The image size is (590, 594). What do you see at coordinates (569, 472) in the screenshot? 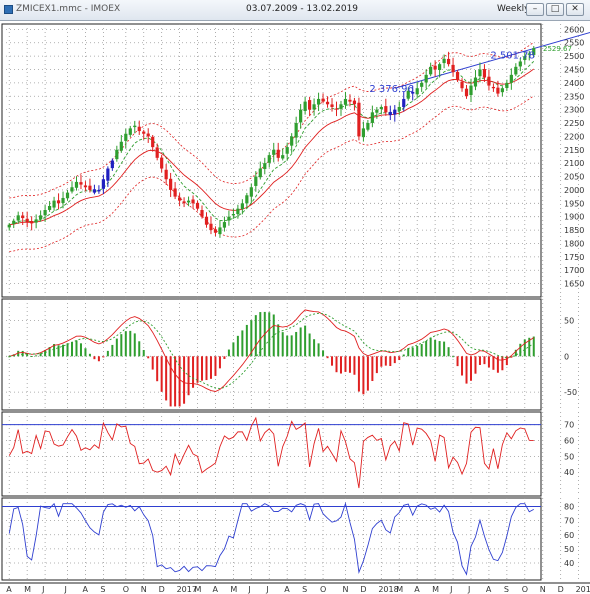
I see `rsi-y-tick-label: 40` at bounding box center [569, 472].